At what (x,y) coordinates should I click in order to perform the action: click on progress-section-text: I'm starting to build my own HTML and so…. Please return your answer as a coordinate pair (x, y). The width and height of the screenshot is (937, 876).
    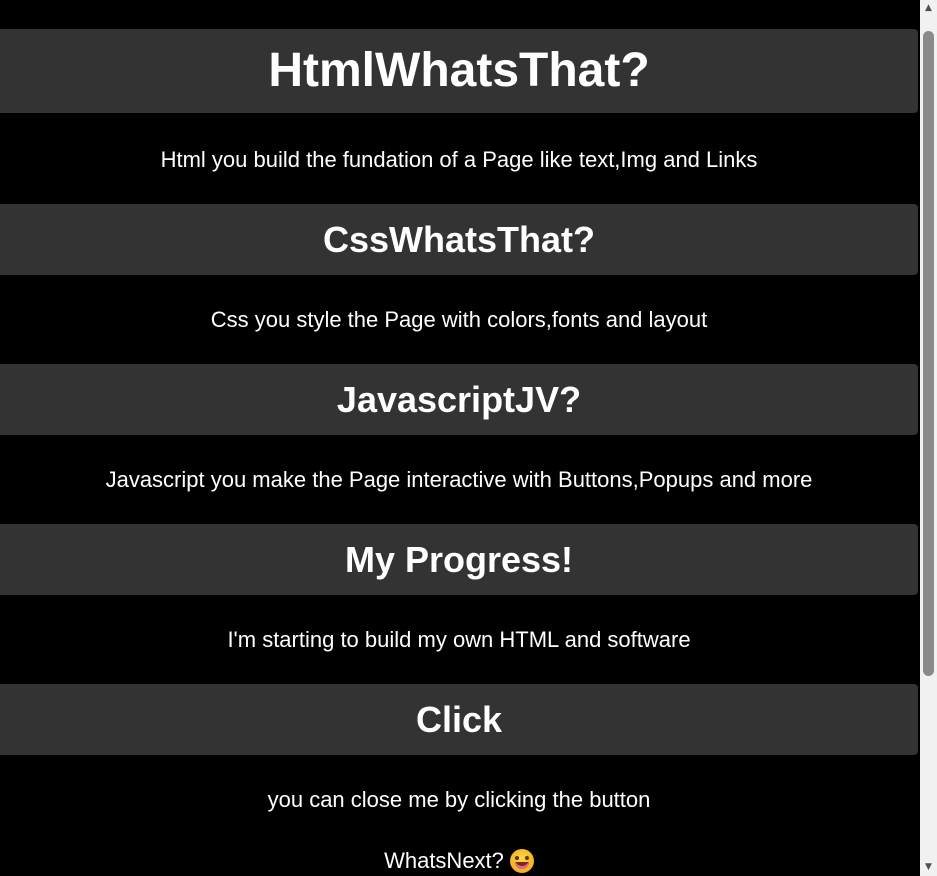
    Looking at the image, I should click on (459, 639).